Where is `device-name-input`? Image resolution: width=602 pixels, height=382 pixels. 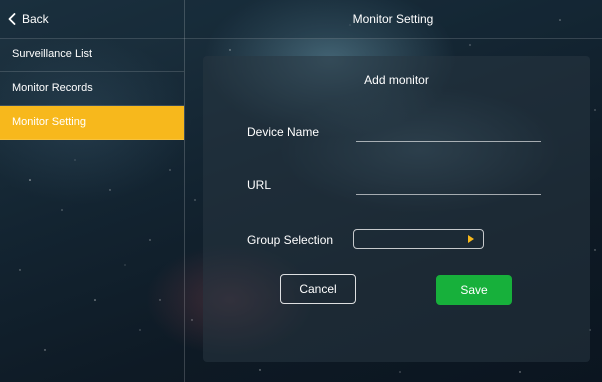
device-name-input is located at coordinates (450, 130).